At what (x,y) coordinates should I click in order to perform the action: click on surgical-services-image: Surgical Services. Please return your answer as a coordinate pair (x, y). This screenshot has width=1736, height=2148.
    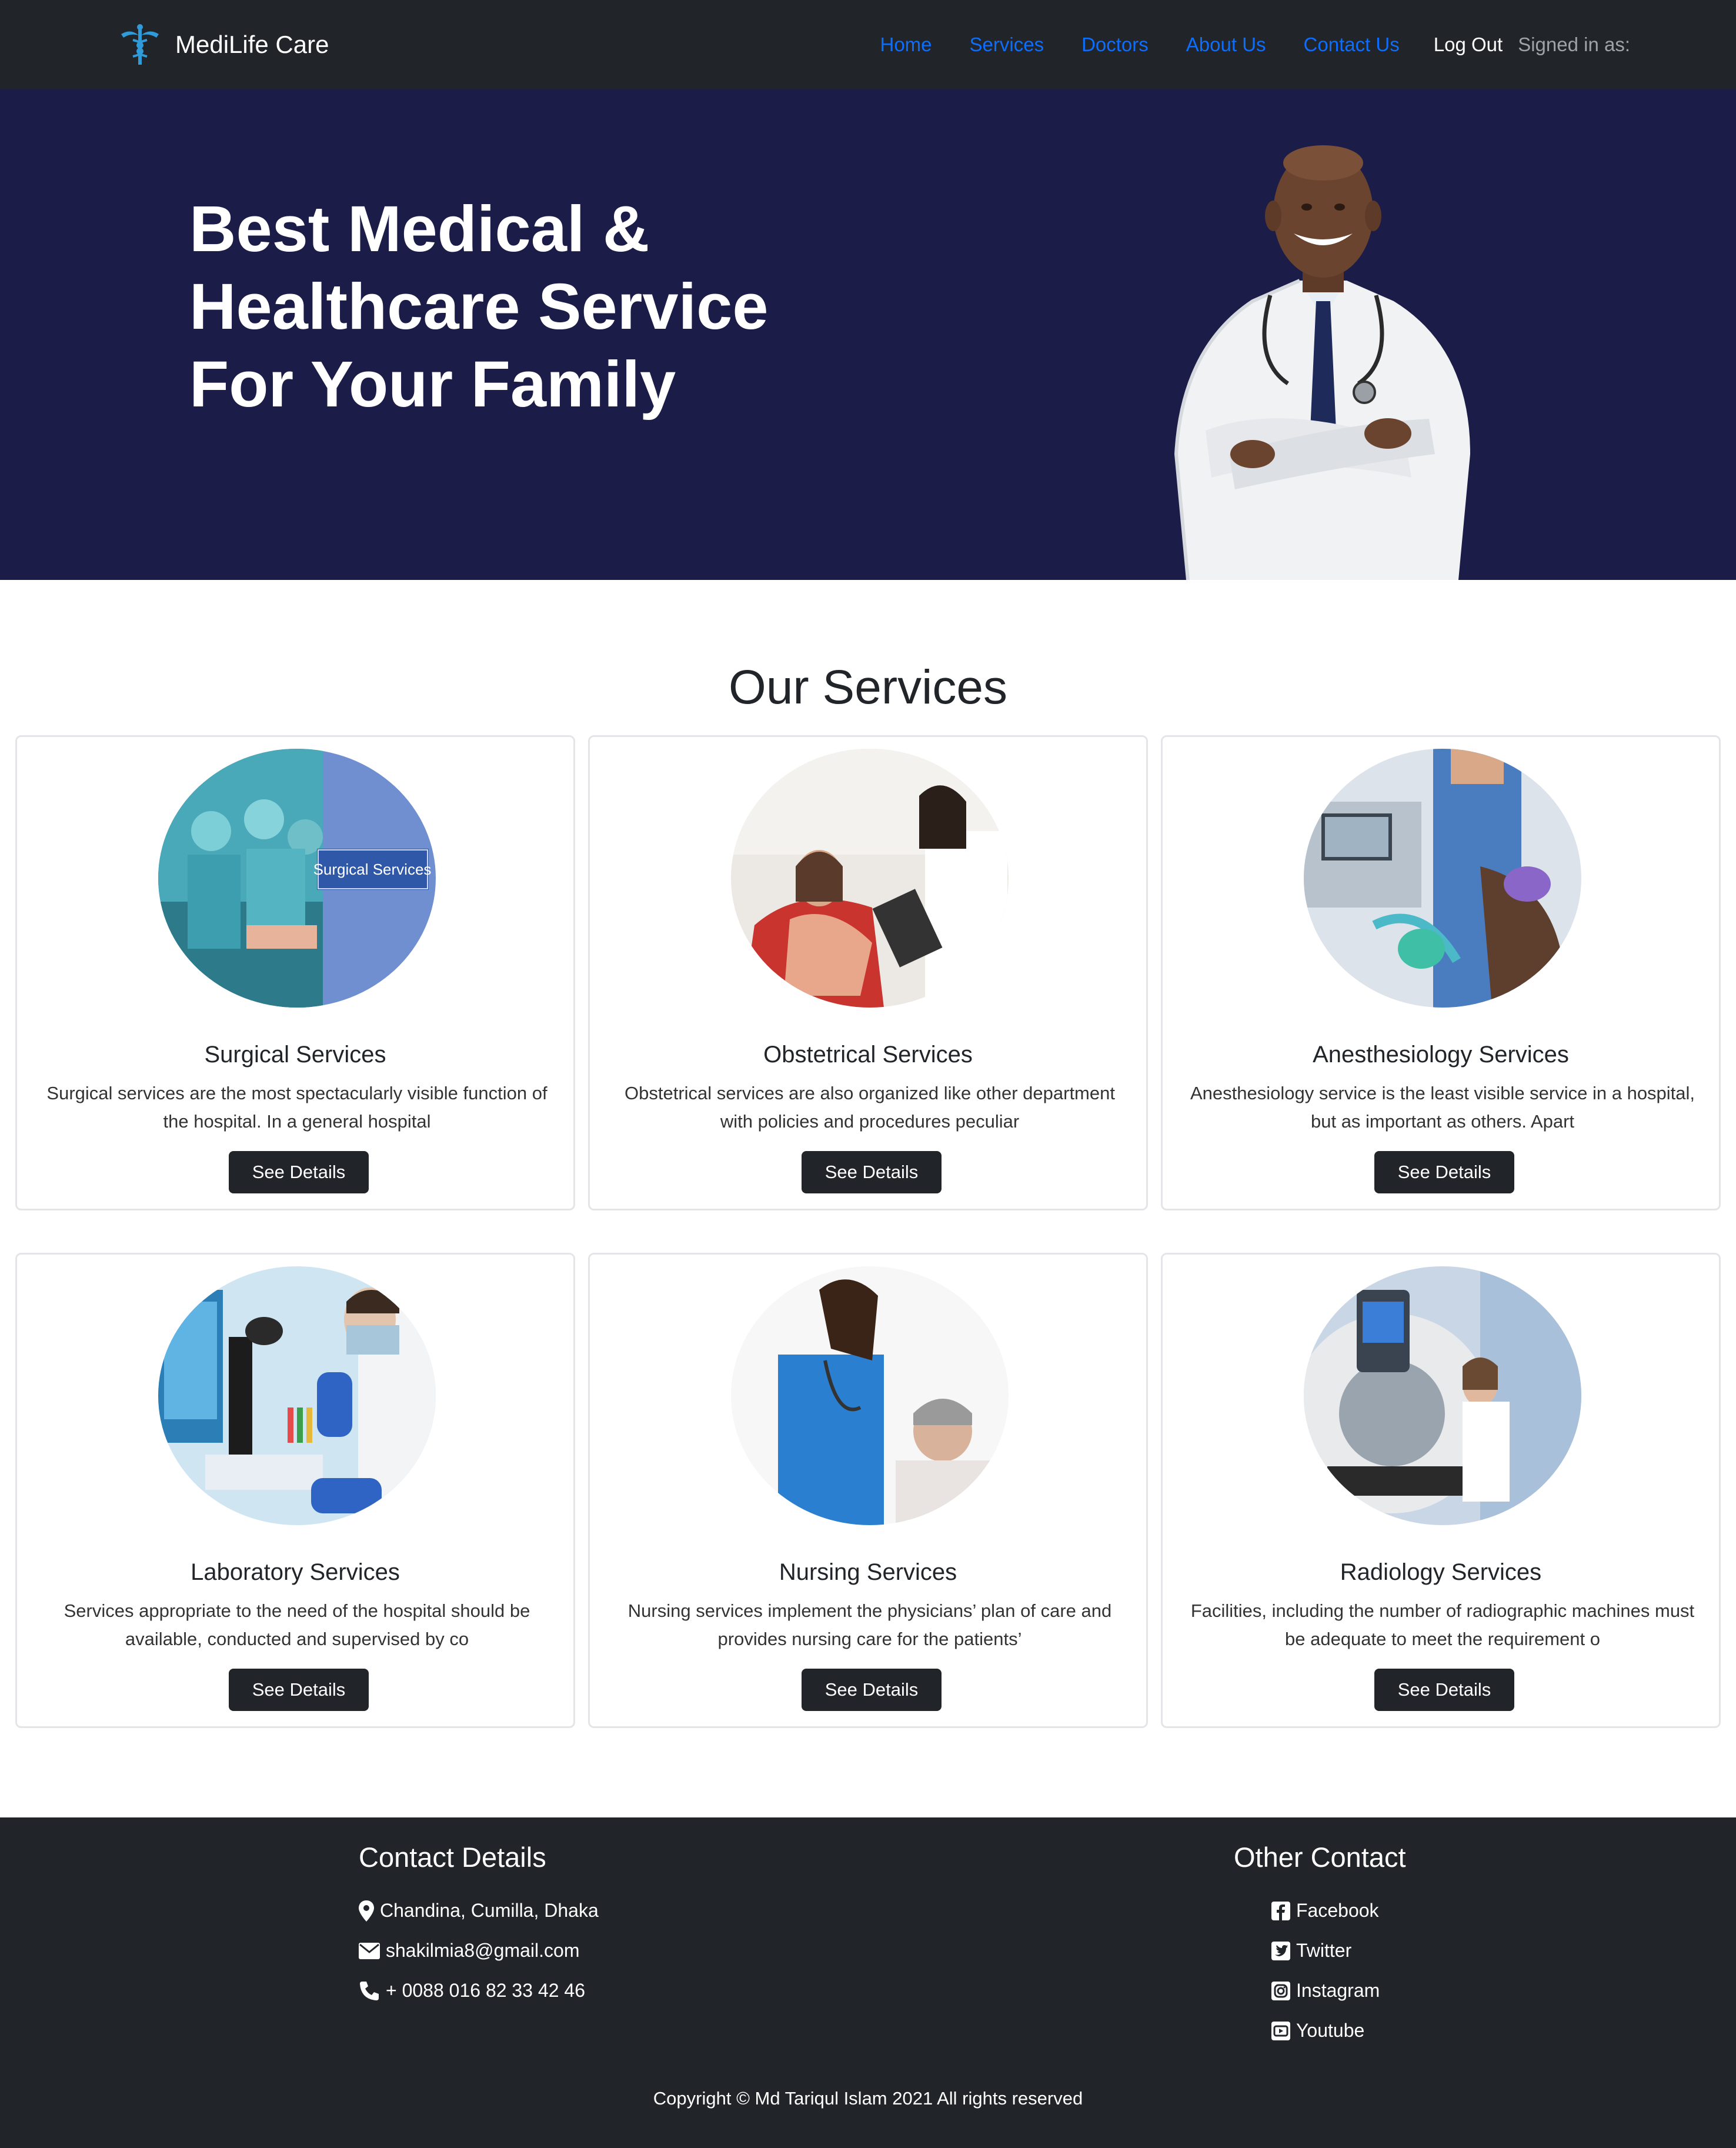
    Looking at the image, I should click on (297, 878).